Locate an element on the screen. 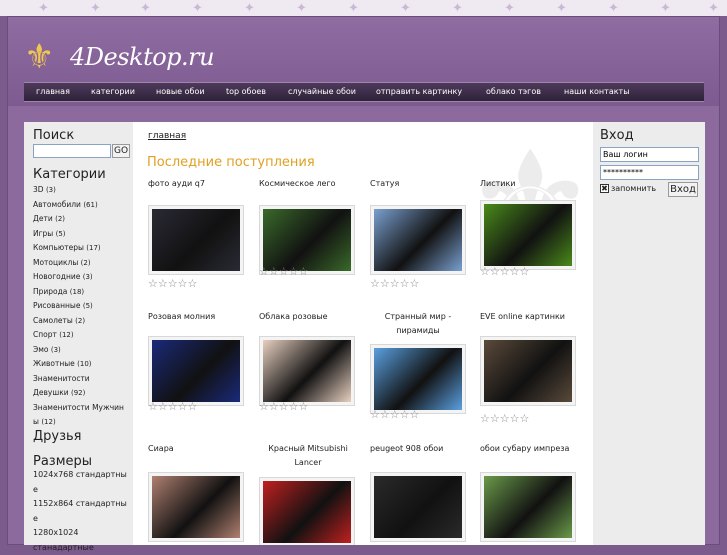 This screenshot has width=727, height=555. gallery-item-title: фото ауди q7 is located at coordinates (176, 184).